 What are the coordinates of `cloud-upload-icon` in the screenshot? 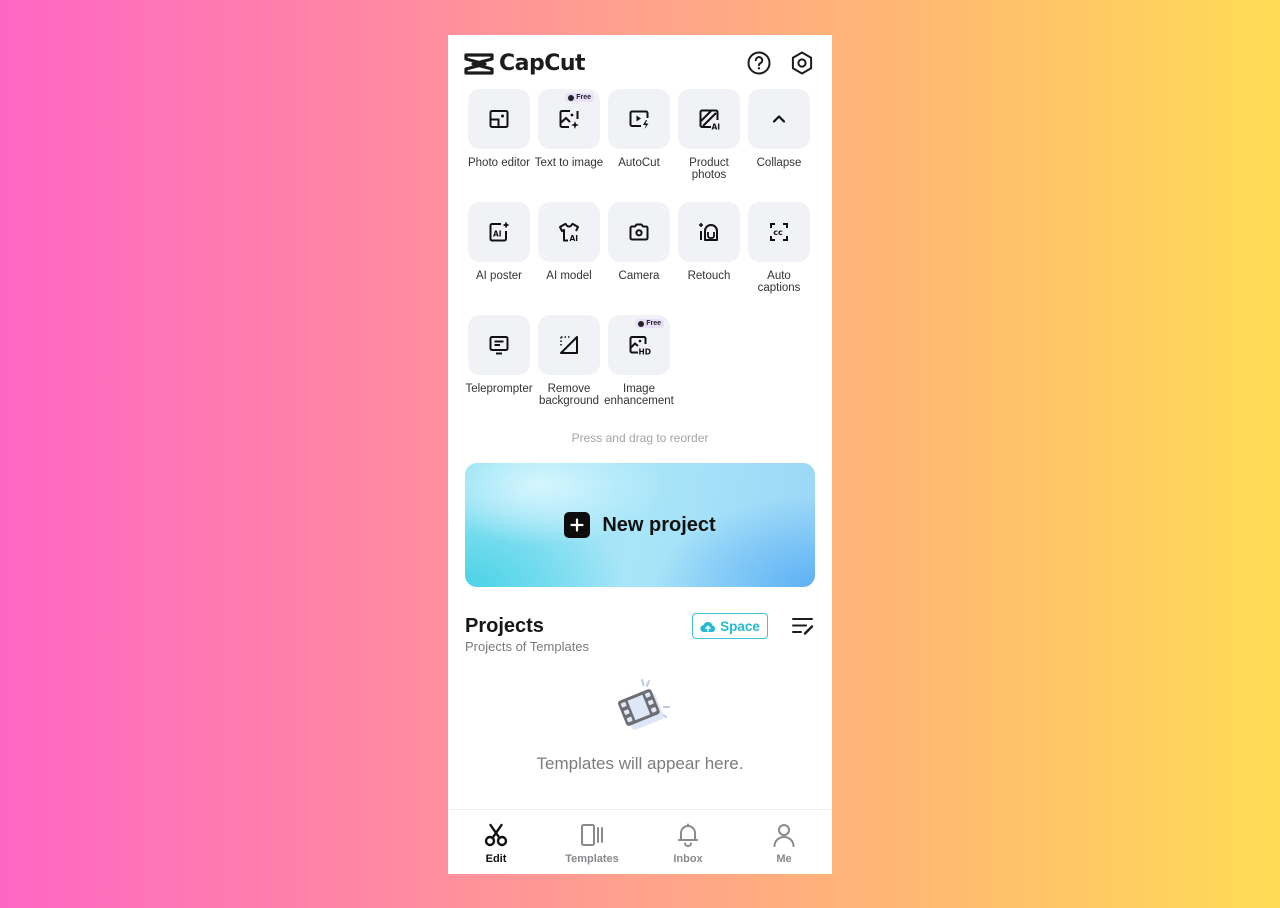 It's located at (708, 626).